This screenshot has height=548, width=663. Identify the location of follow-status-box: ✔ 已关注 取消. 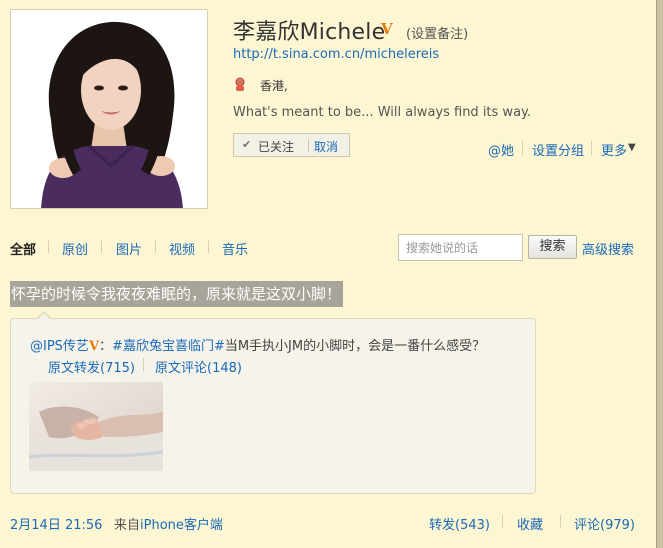
(291, 145).